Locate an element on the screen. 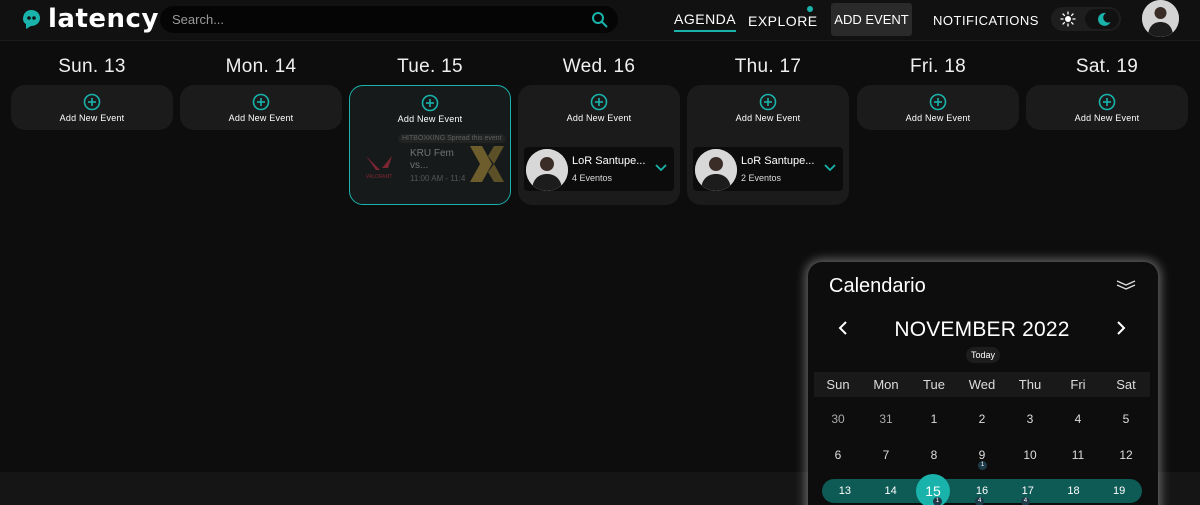  theme-toggle is located at coordinates (1086, 19).